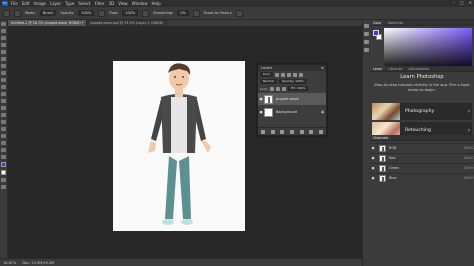 This screenshot has width=474, height=266. What do you see at coordinates (69, 3) in the screenshot?
I see `menu-type: Type` at bounding box center [69, 3].